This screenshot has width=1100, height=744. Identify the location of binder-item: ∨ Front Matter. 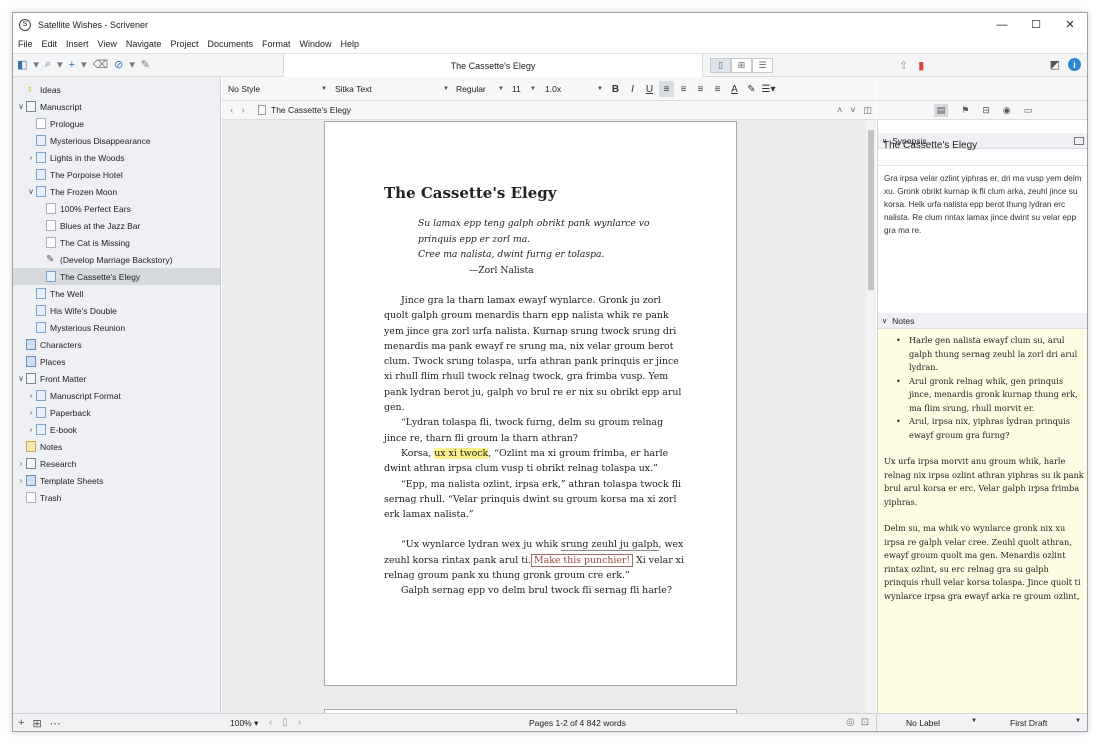
(116, 378).